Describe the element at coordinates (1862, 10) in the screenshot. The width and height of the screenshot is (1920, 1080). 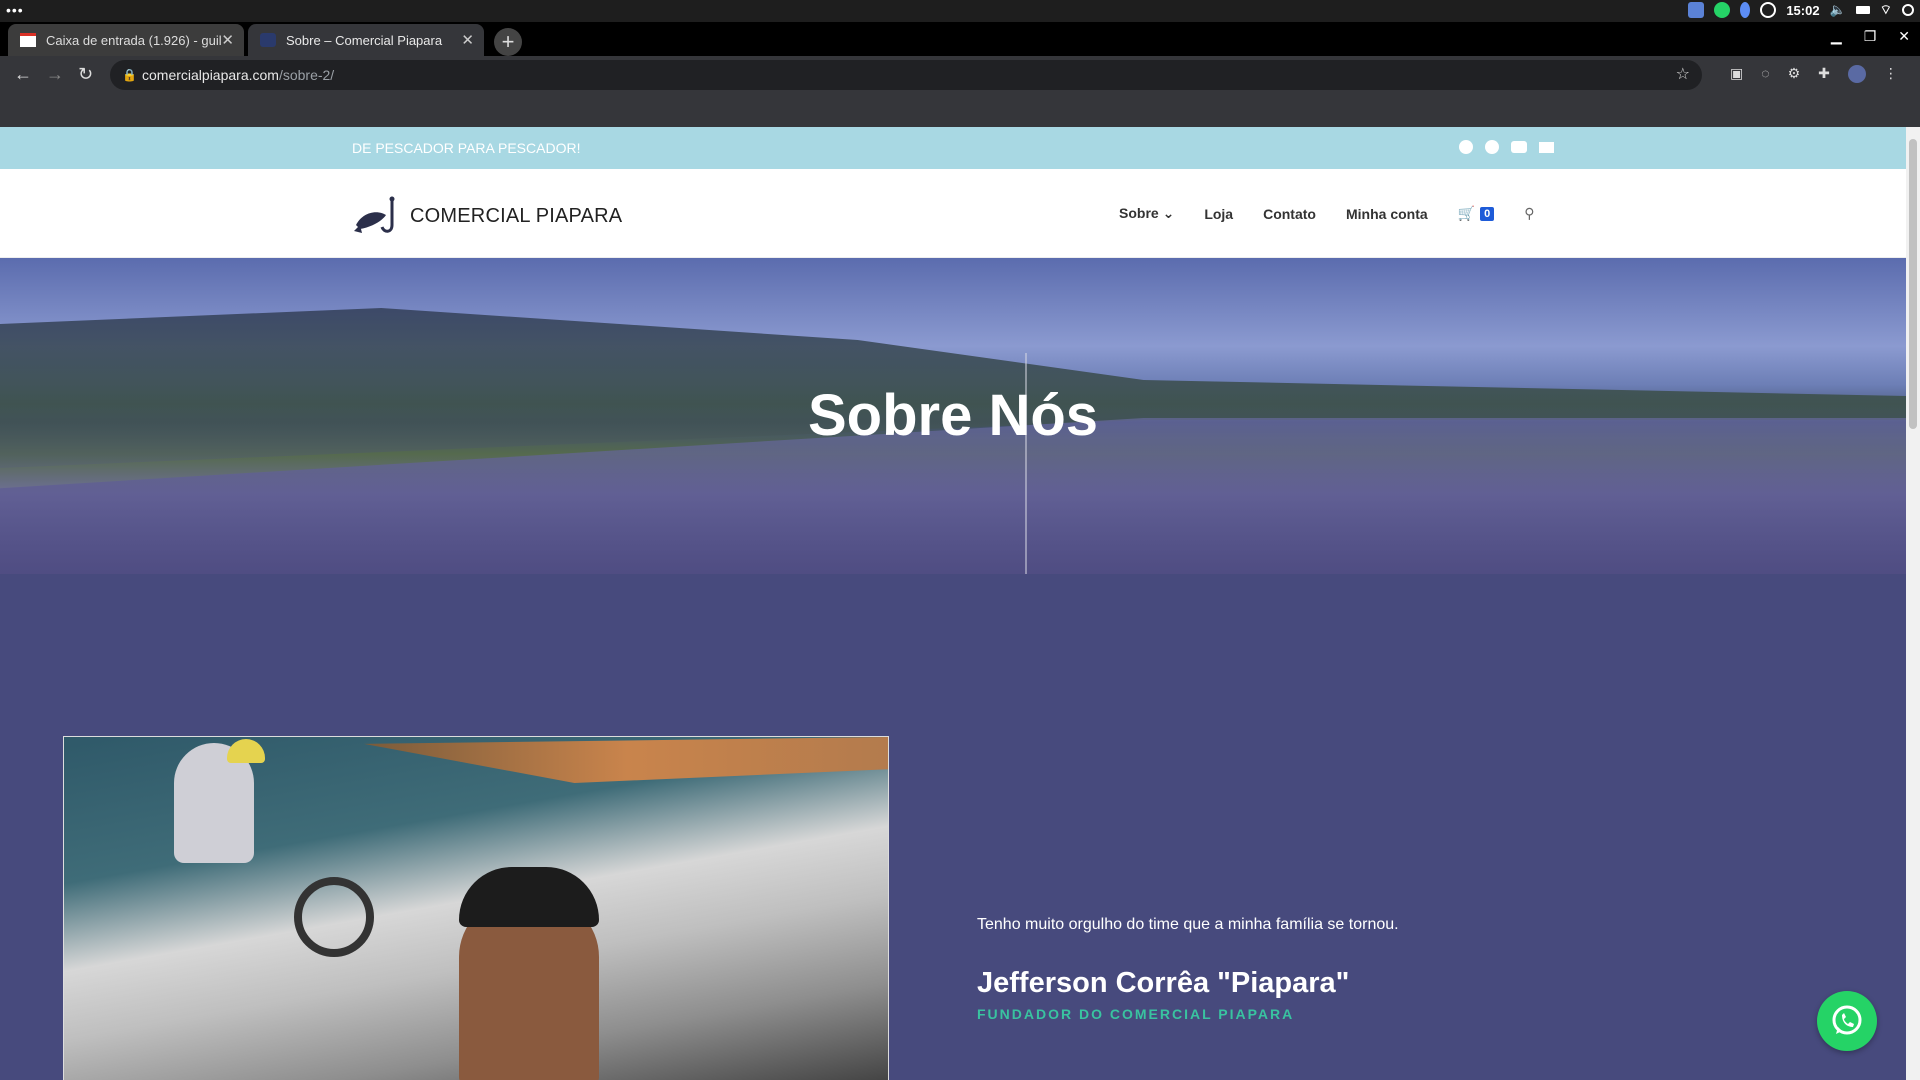
I see `battery-icon` at that location.